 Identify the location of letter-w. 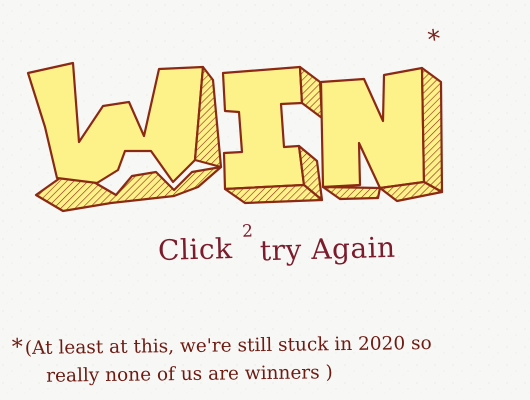
(124, 137).